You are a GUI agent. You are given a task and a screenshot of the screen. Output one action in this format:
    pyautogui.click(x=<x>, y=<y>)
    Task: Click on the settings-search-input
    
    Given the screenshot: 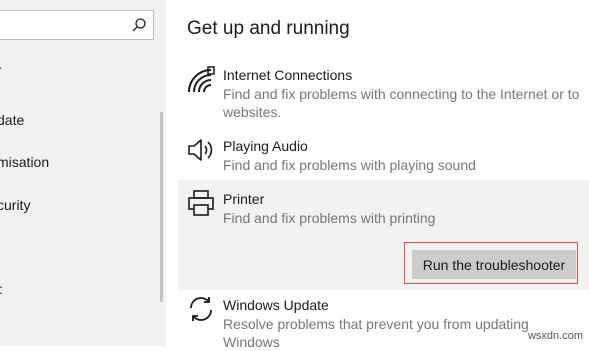 What is the action you would take?
    pyautogui.click(x=77, y=25)
    